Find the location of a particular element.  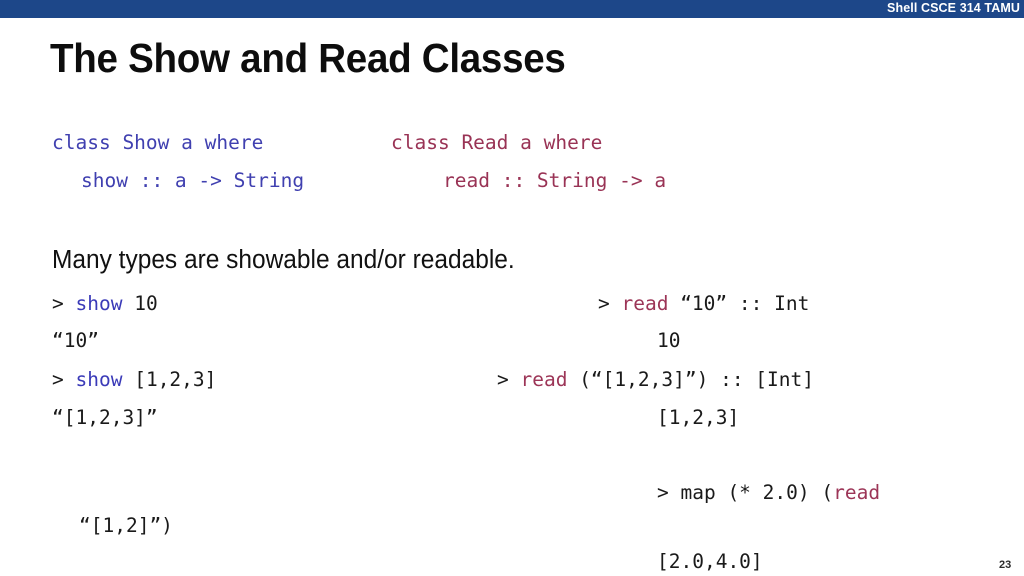

class-show-declaration-line1: class Show a where is located at coordinates (158, 142).